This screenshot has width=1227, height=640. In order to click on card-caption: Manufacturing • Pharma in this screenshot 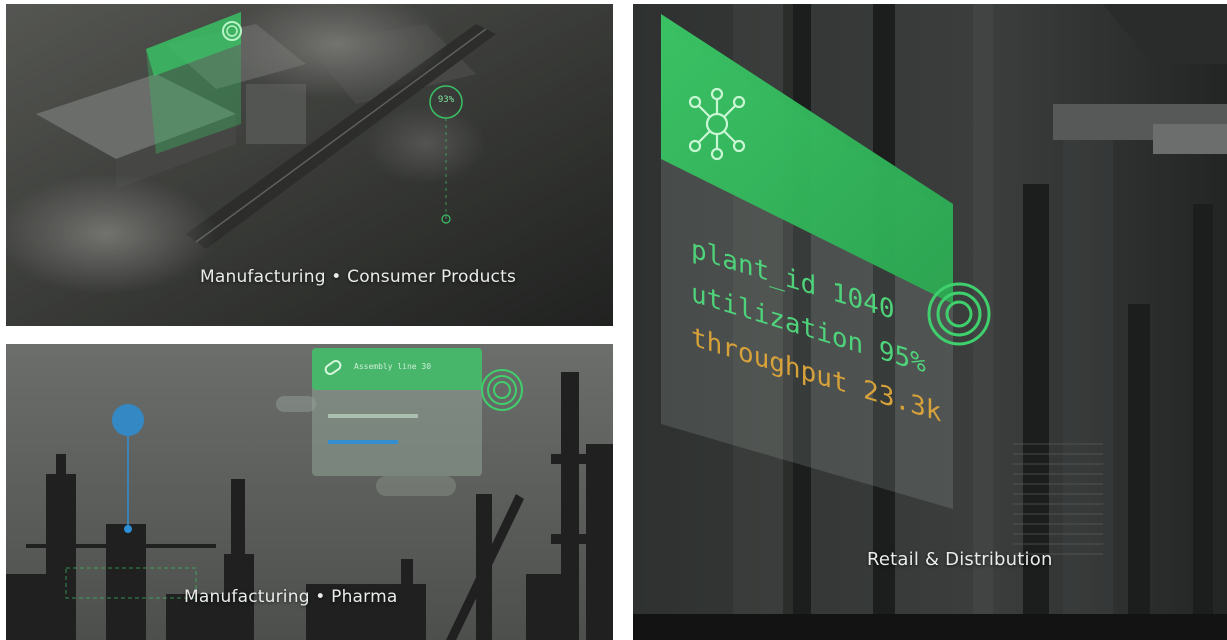, I will do `click(291, 597)`.